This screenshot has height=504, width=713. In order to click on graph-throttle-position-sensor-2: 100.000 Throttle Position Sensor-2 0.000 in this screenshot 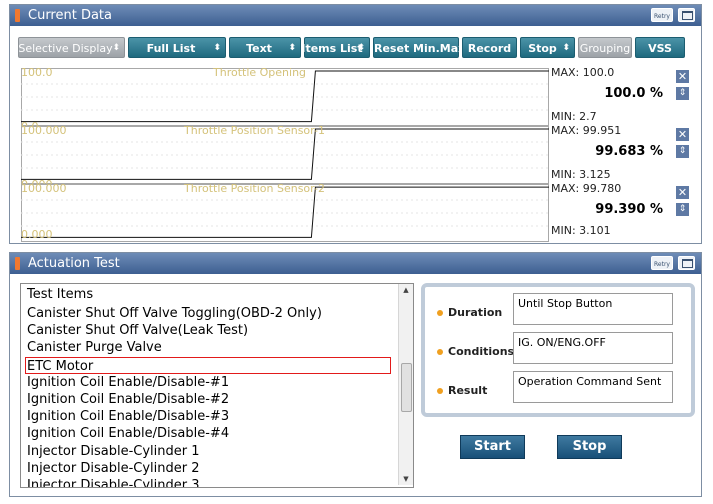, I will do `click(285, 212)`.